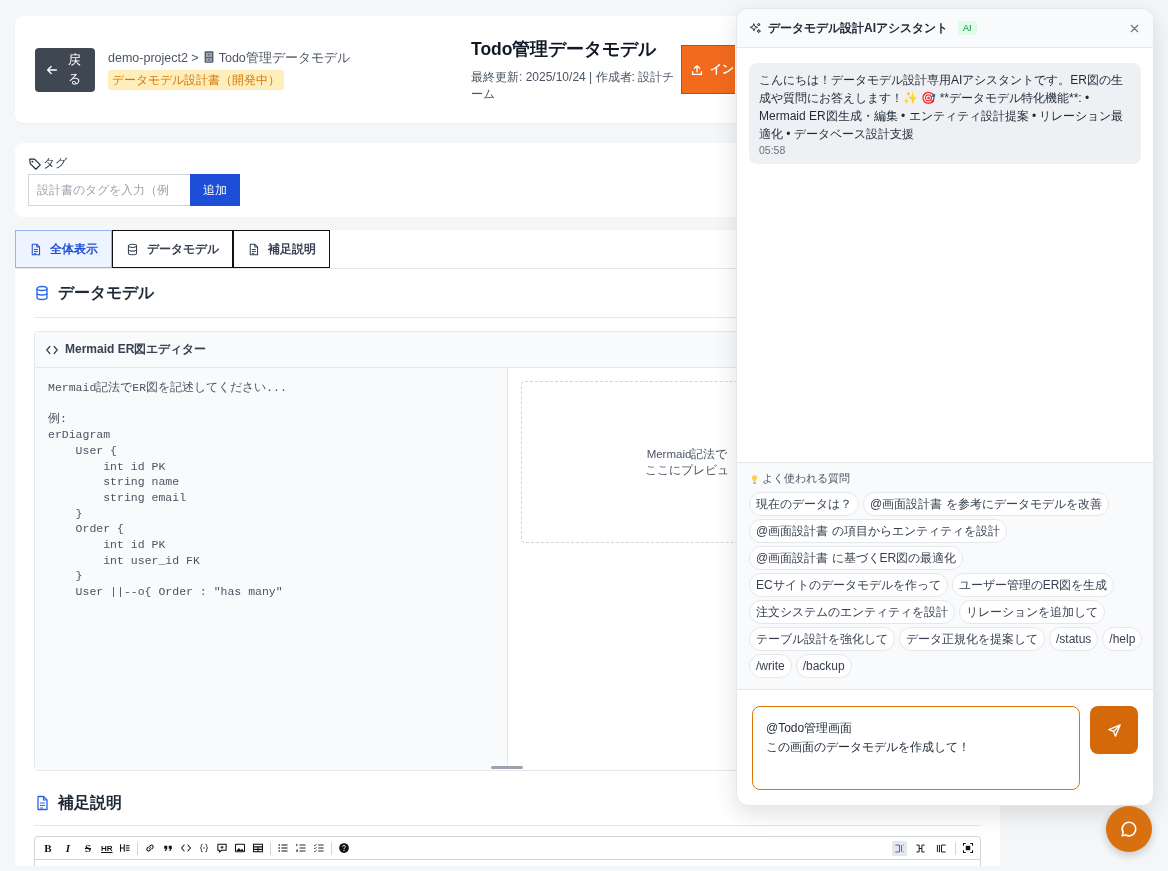 This screenshot has height=871, width=1168. Describe the element at coordinates (1032, 612) in the screenshot. I see `suggestion-chip: リレーションを追加して` at that location.